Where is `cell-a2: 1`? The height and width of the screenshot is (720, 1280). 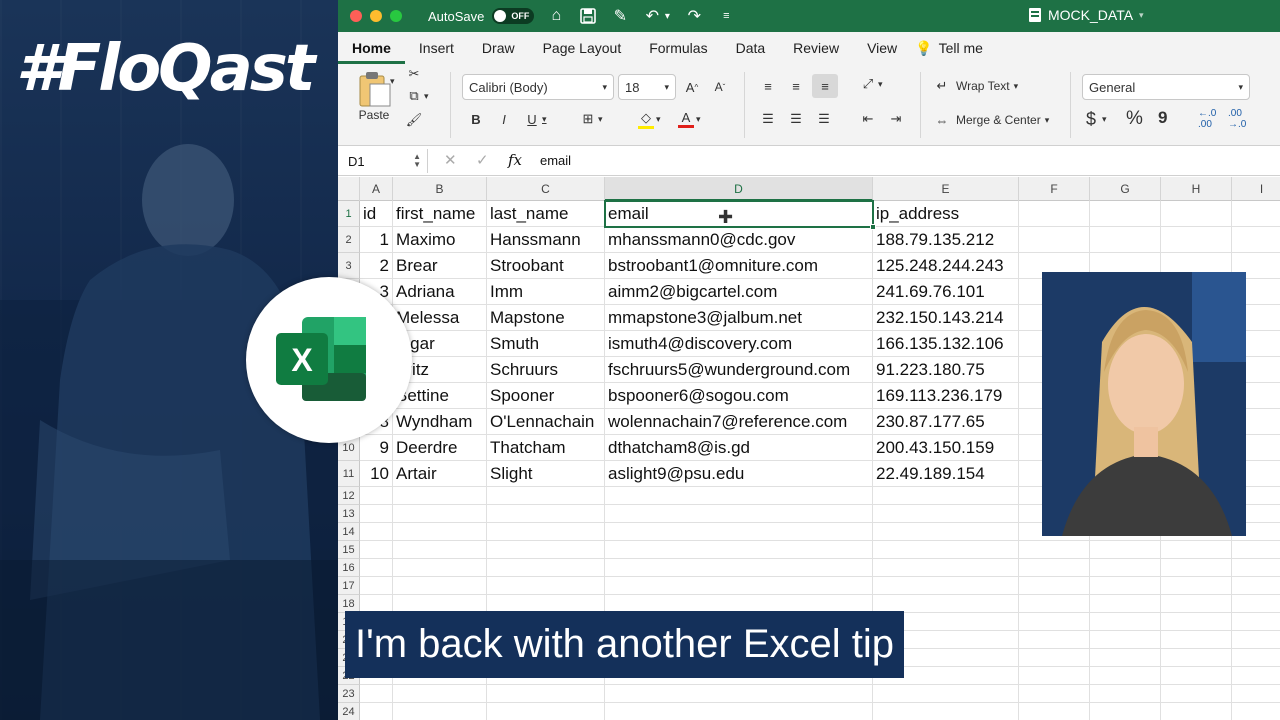 cell-a2: 1 is located at coordinates (376, 240).